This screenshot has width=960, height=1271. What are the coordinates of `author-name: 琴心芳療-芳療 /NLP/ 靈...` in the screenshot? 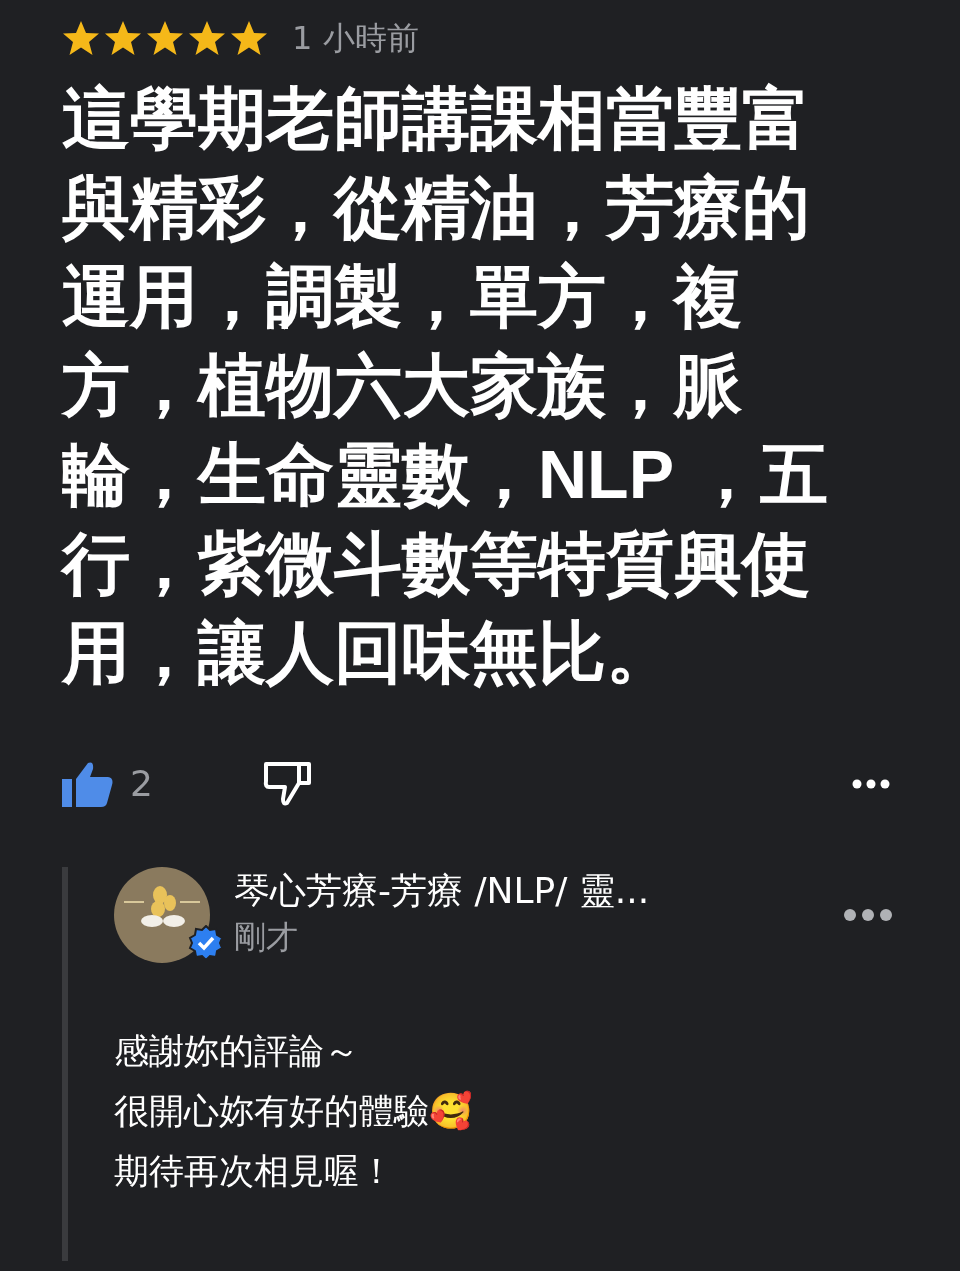 It's located at (539, 891).